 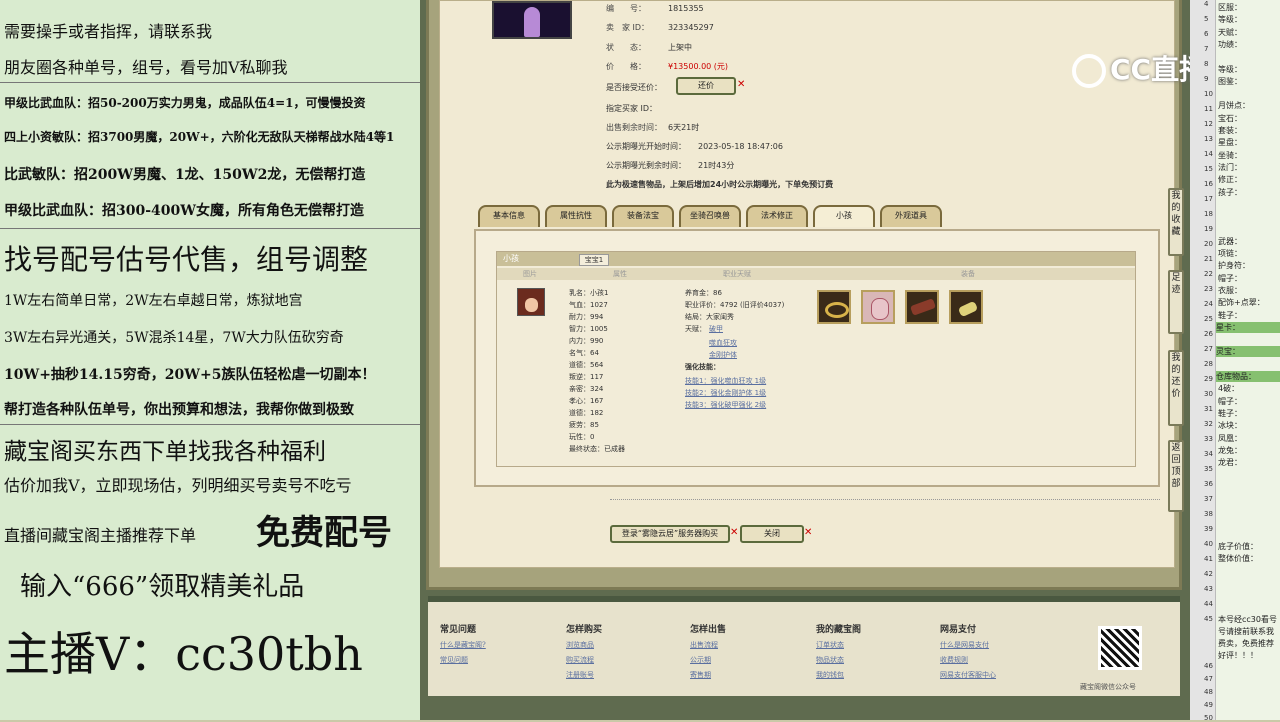 I want to click on row-number: 35, so click(x=1208, y=469).